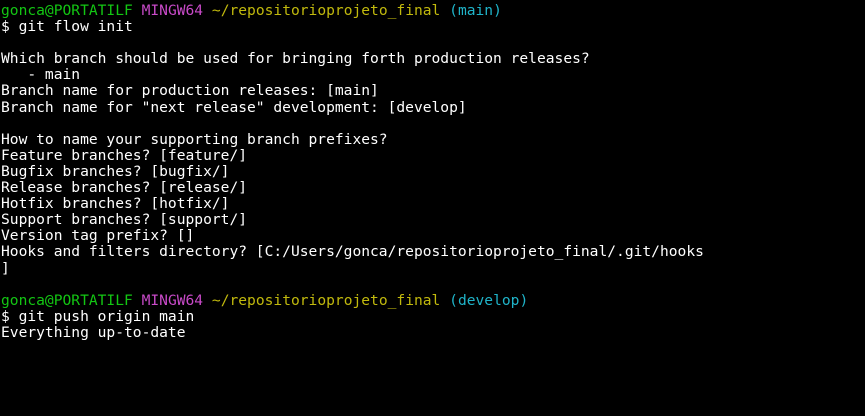  Describe the element at coordinates (115, 204) in the screenshot. I see `output-line: Hotfix branches? [hotfix/]` at that location.